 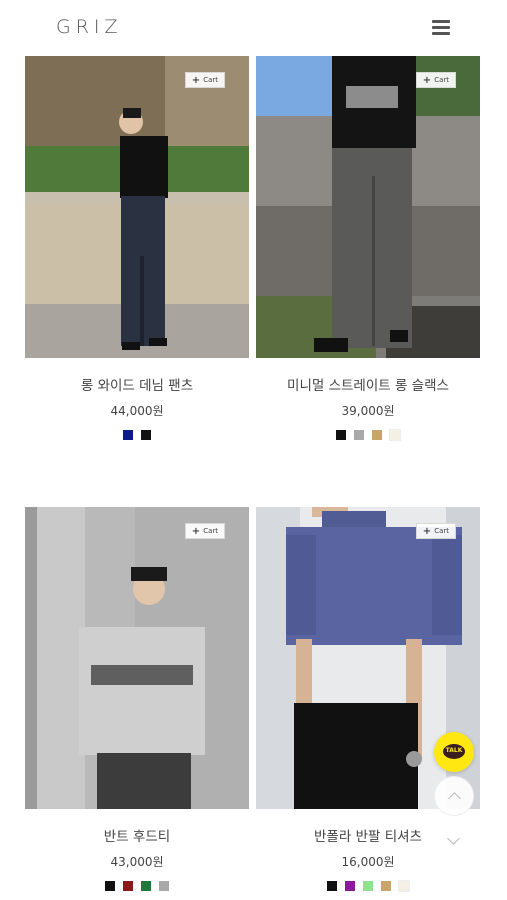 I want to click on chevron-down-icon, so click(x=453, y=838).